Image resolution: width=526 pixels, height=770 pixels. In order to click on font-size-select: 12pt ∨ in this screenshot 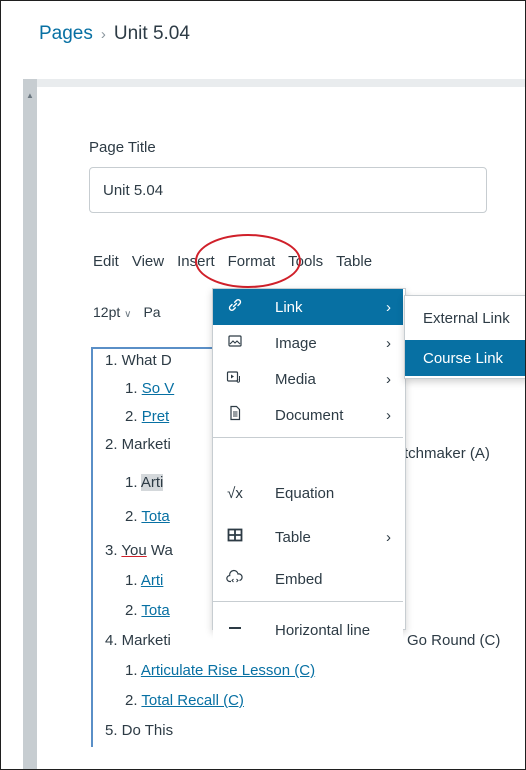, I will do `click(112, 312)`.